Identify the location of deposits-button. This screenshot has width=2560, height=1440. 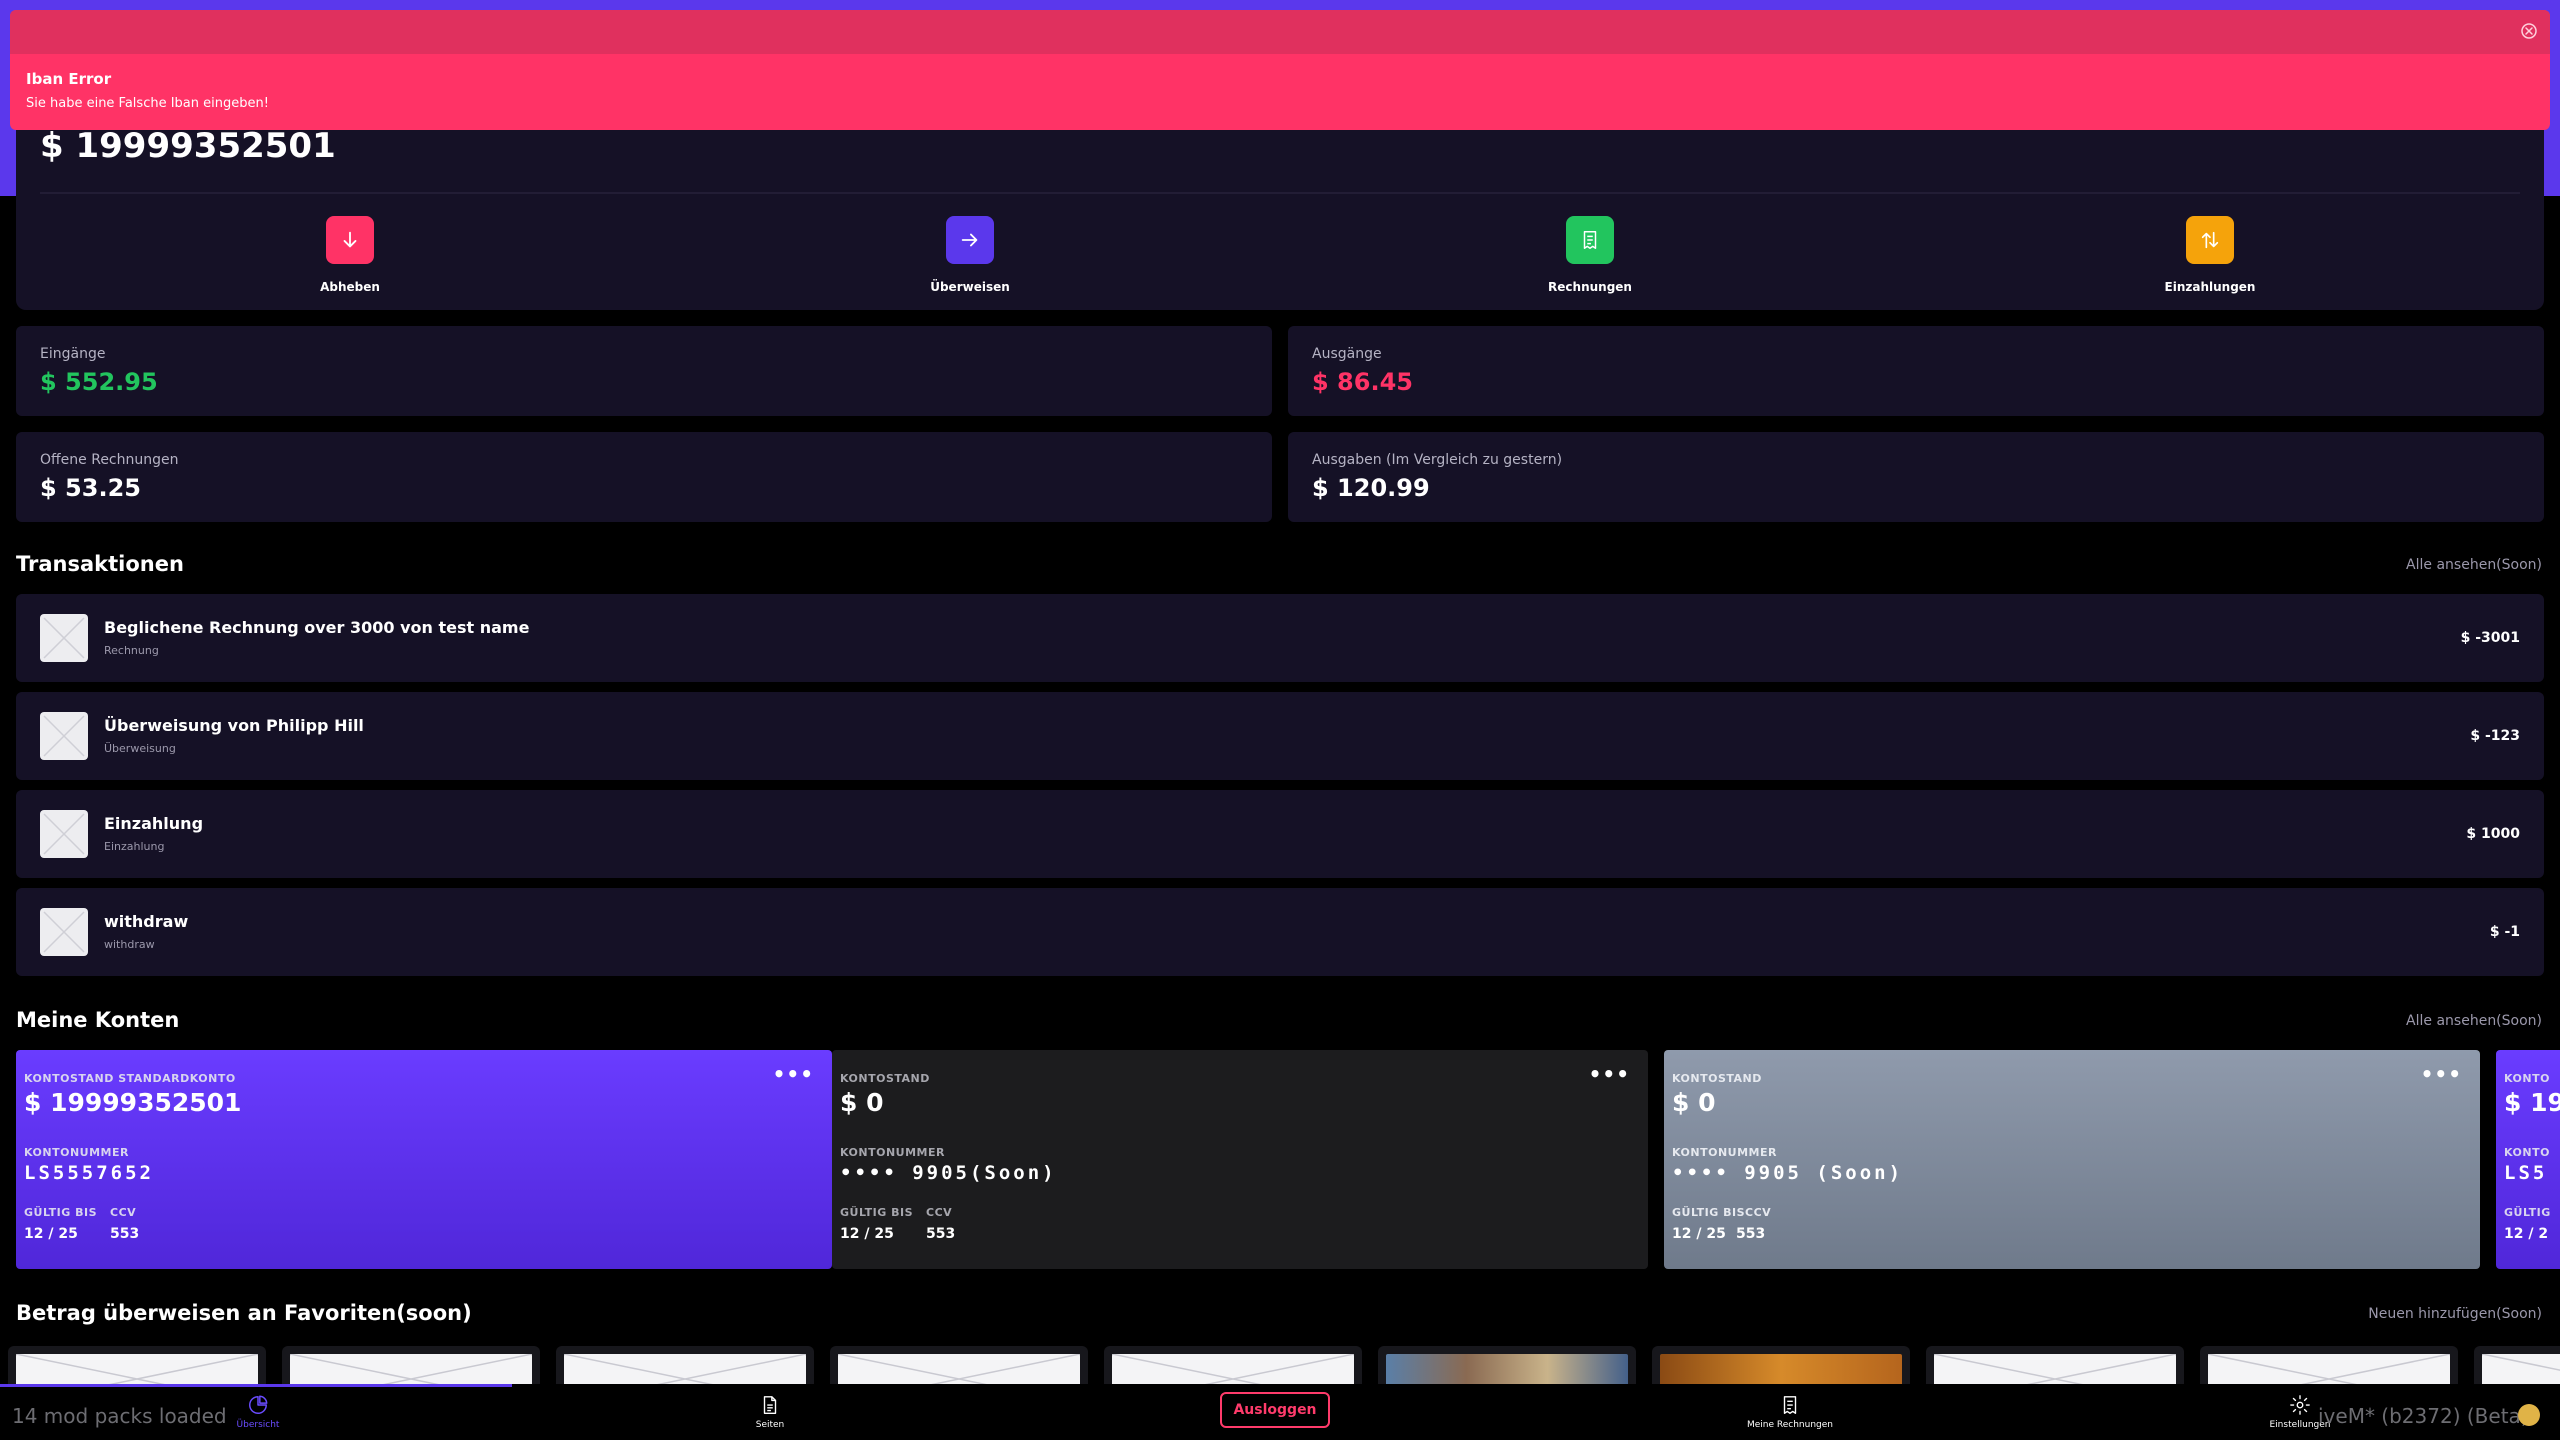
(2210, 240).